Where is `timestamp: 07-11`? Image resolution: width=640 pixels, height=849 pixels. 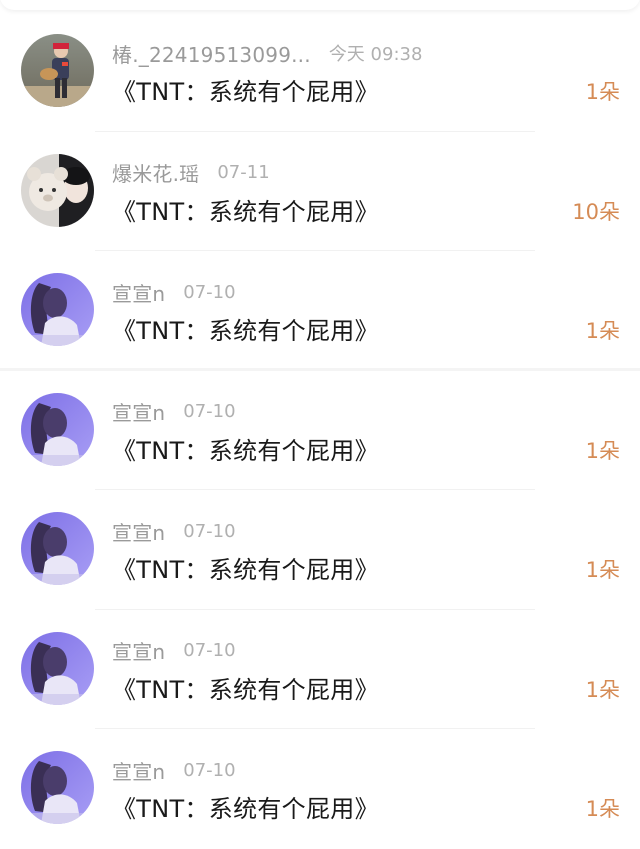 timestamp: 07-11 is located at coordinates (243, 172).